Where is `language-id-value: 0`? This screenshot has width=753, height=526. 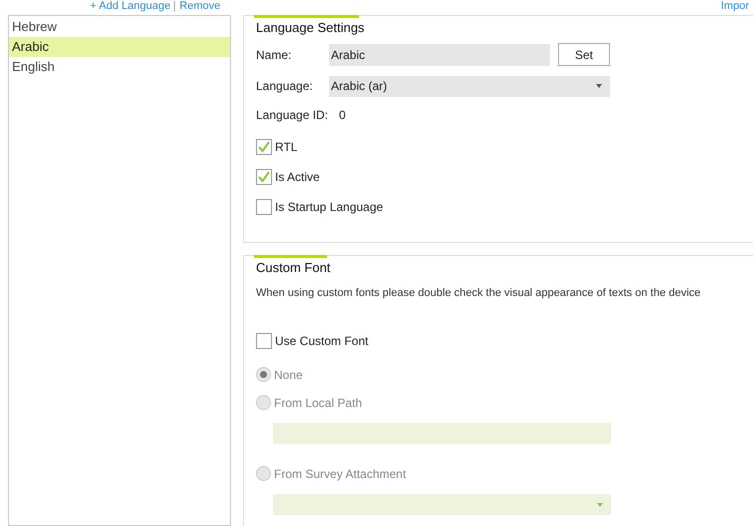
language-id-value: 0 is located at coordinates (342, 115).